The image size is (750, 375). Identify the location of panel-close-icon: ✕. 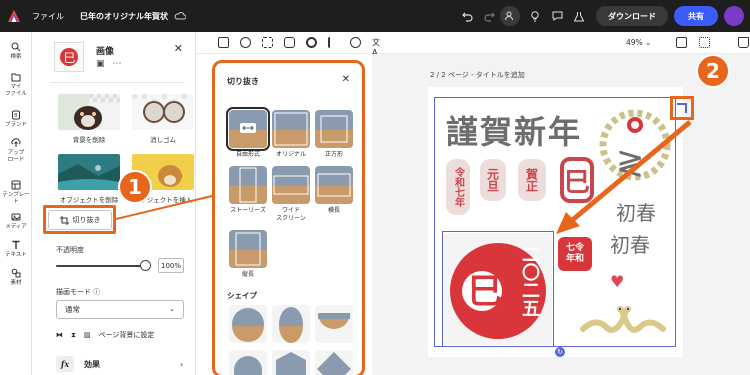
(178, 48).